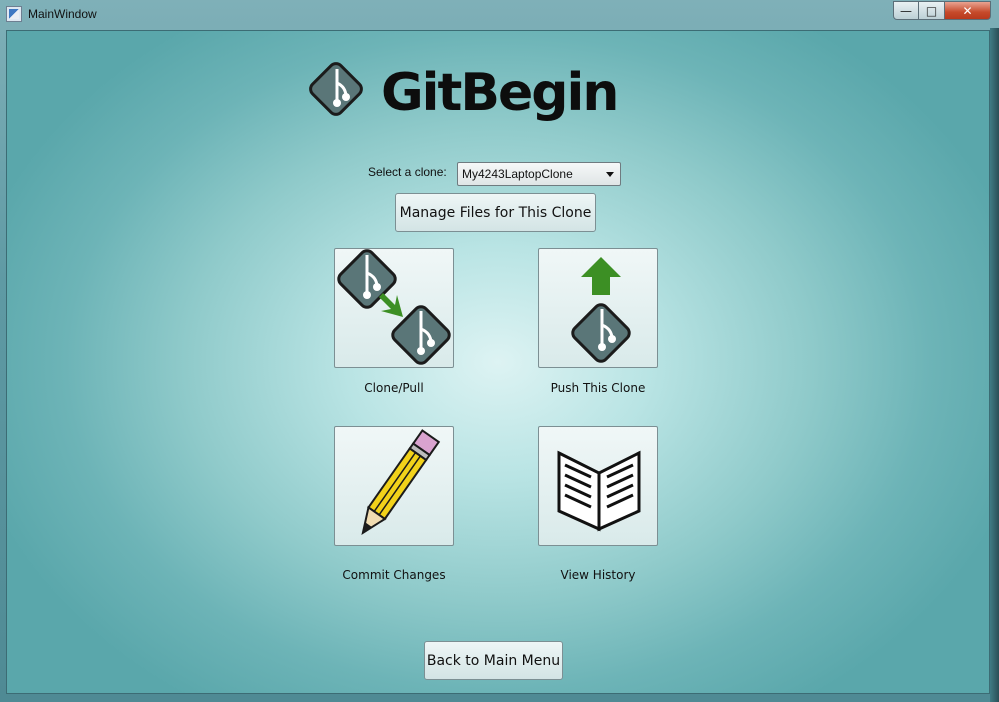 The height and width of the screenshot is (702, 999). What do you see at coordinates (493, 660) in the screenshot?
I see `back-to-main-menu-button: Back to Main Menu` at bounding box center [493, 660].